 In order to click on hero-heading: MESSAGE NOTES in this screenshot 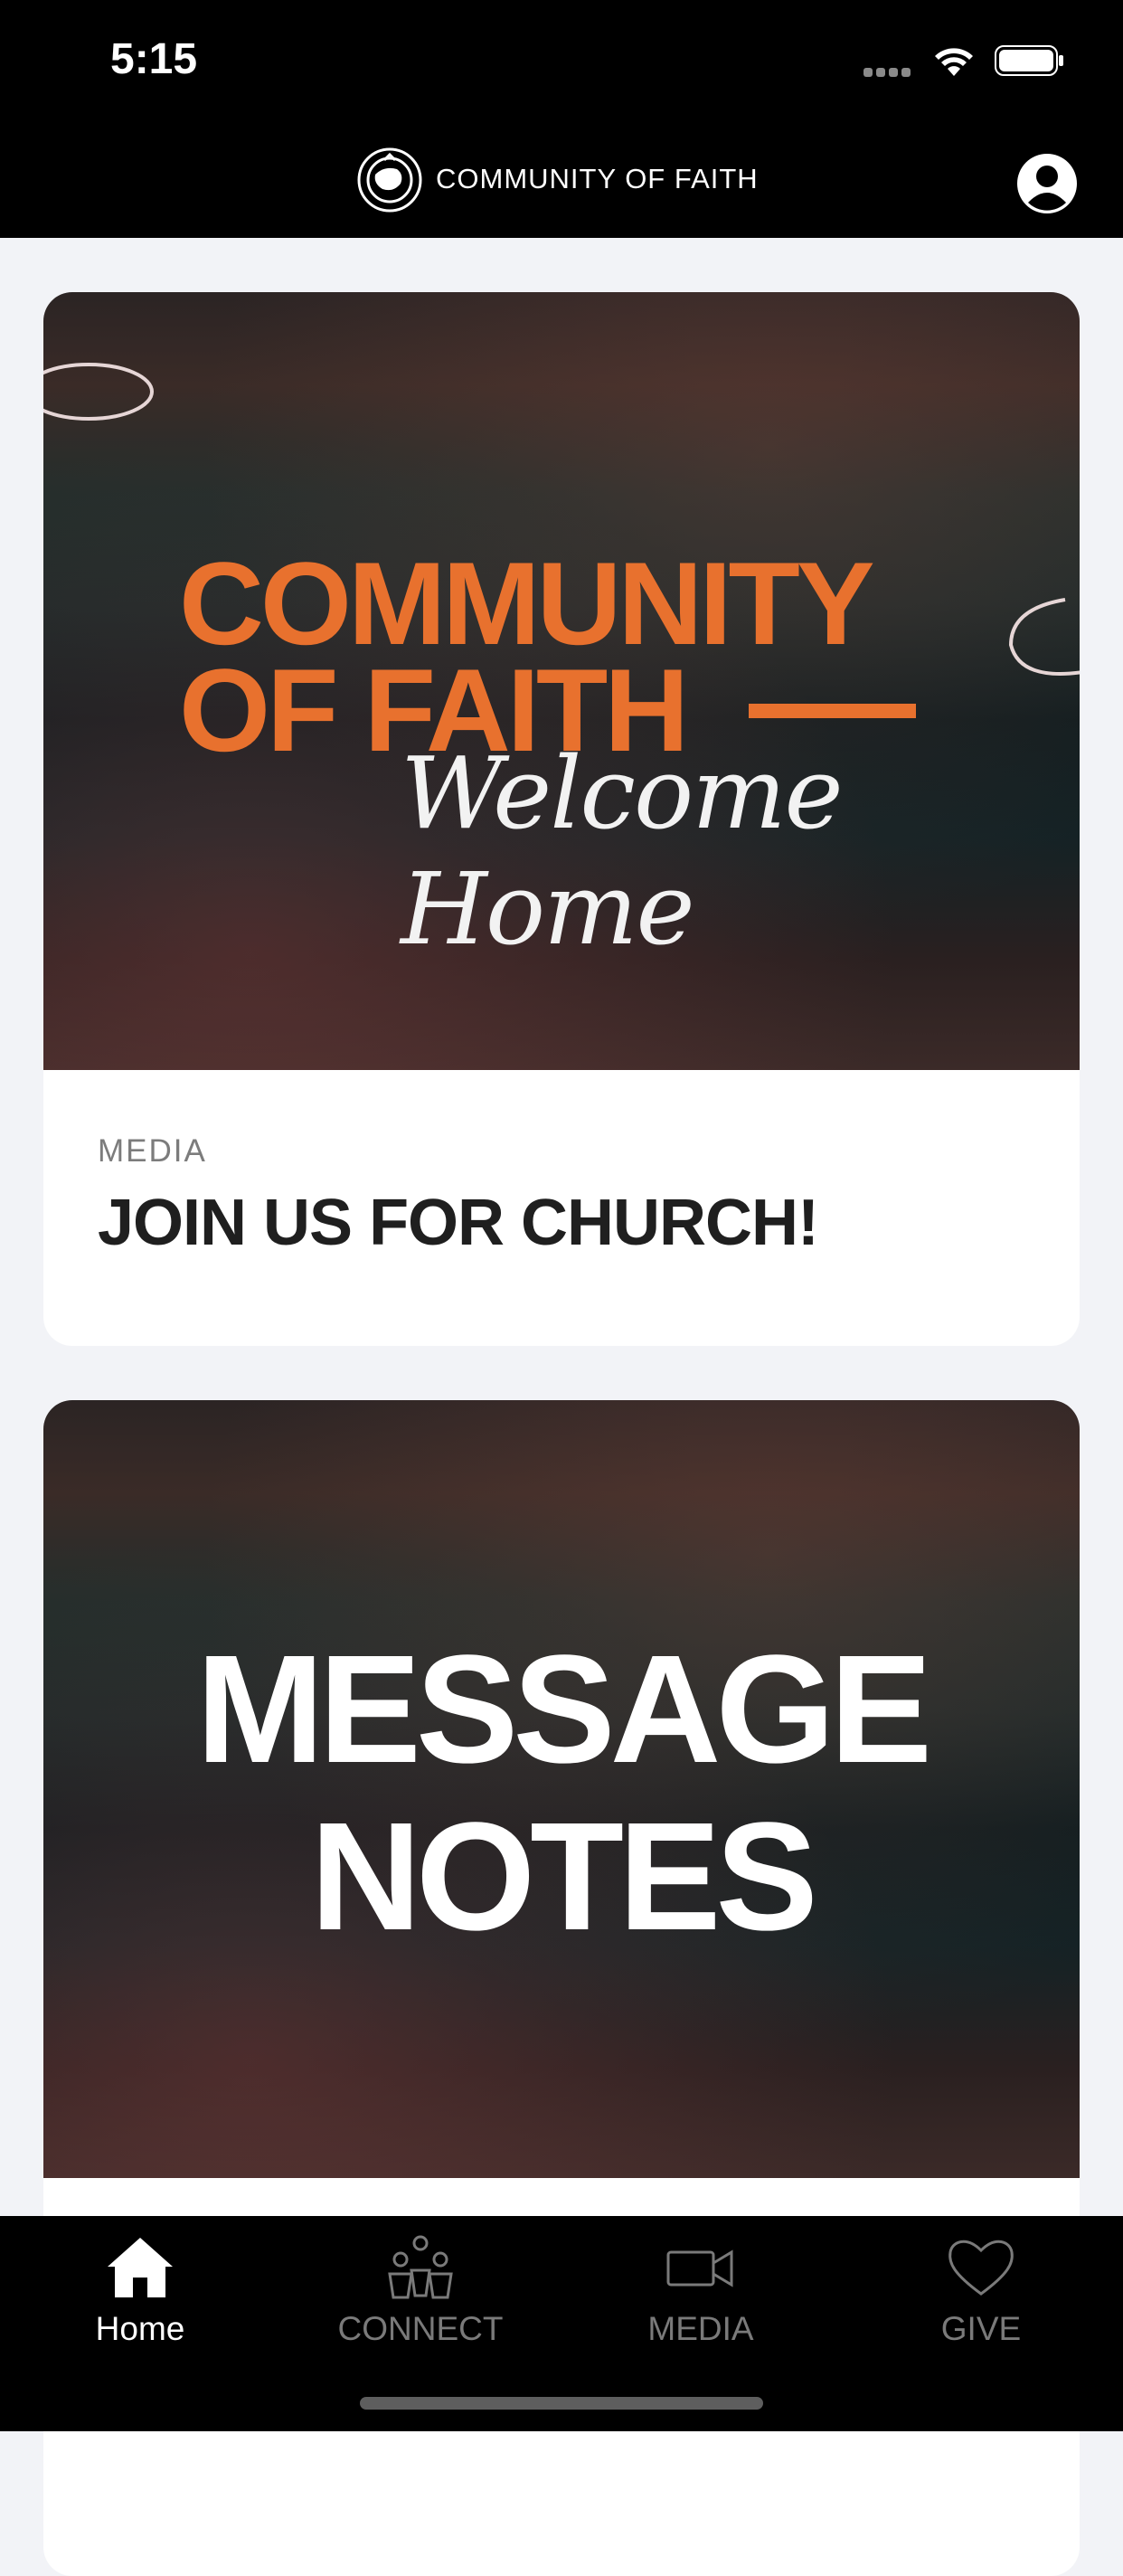, I will do `click(561, 1793)`.